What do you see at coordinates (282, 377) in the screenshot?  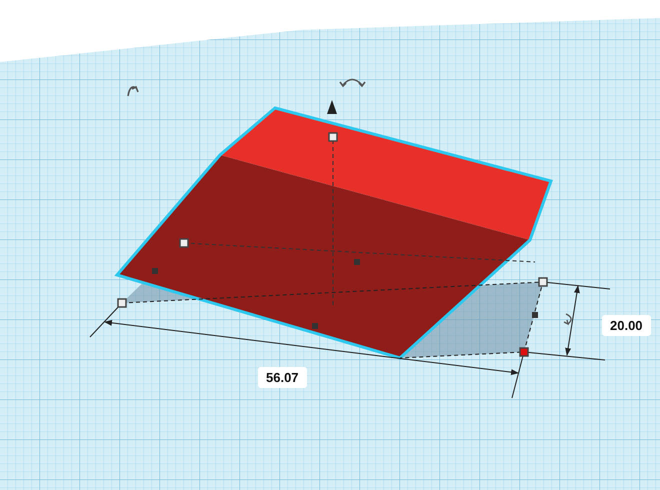 I see `dimension-value: 56.07` at bounding box center [282, 377].